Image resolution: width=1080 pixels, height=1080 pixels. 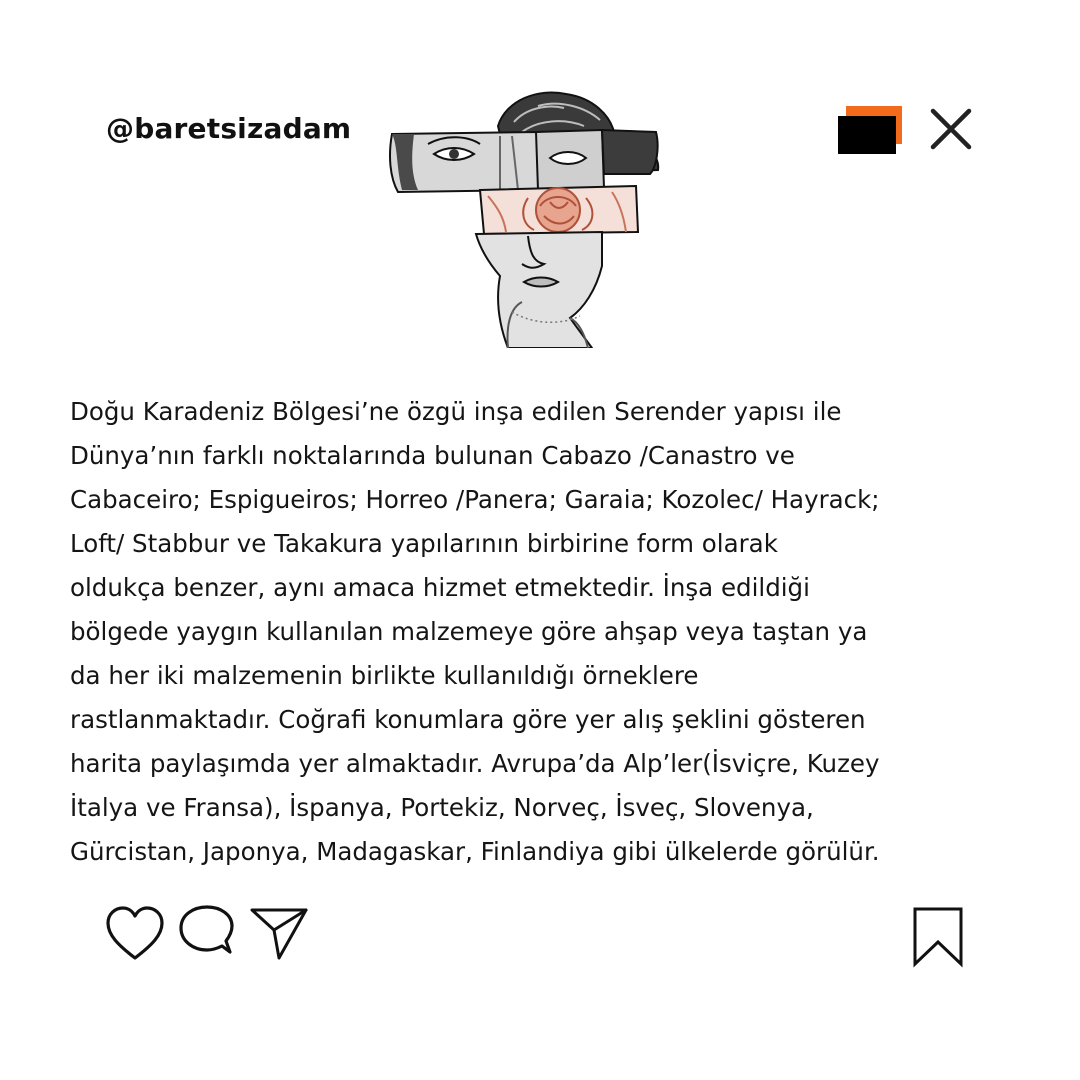 I want to click on window-icon-front, so click(x=867, y=135).